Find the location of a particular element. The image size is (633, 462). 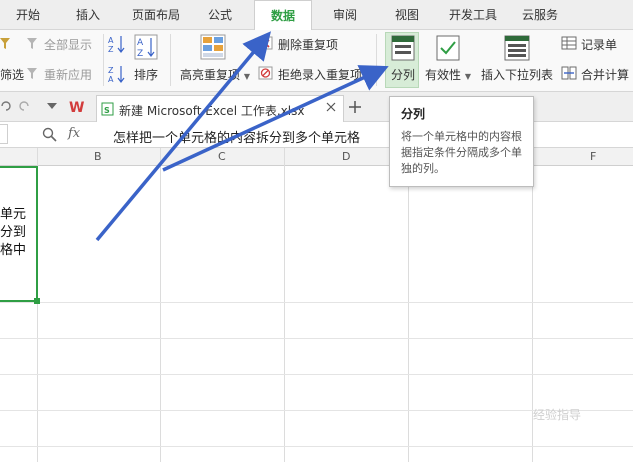

cell-line: 单元 is located at coordinates (13, 214).